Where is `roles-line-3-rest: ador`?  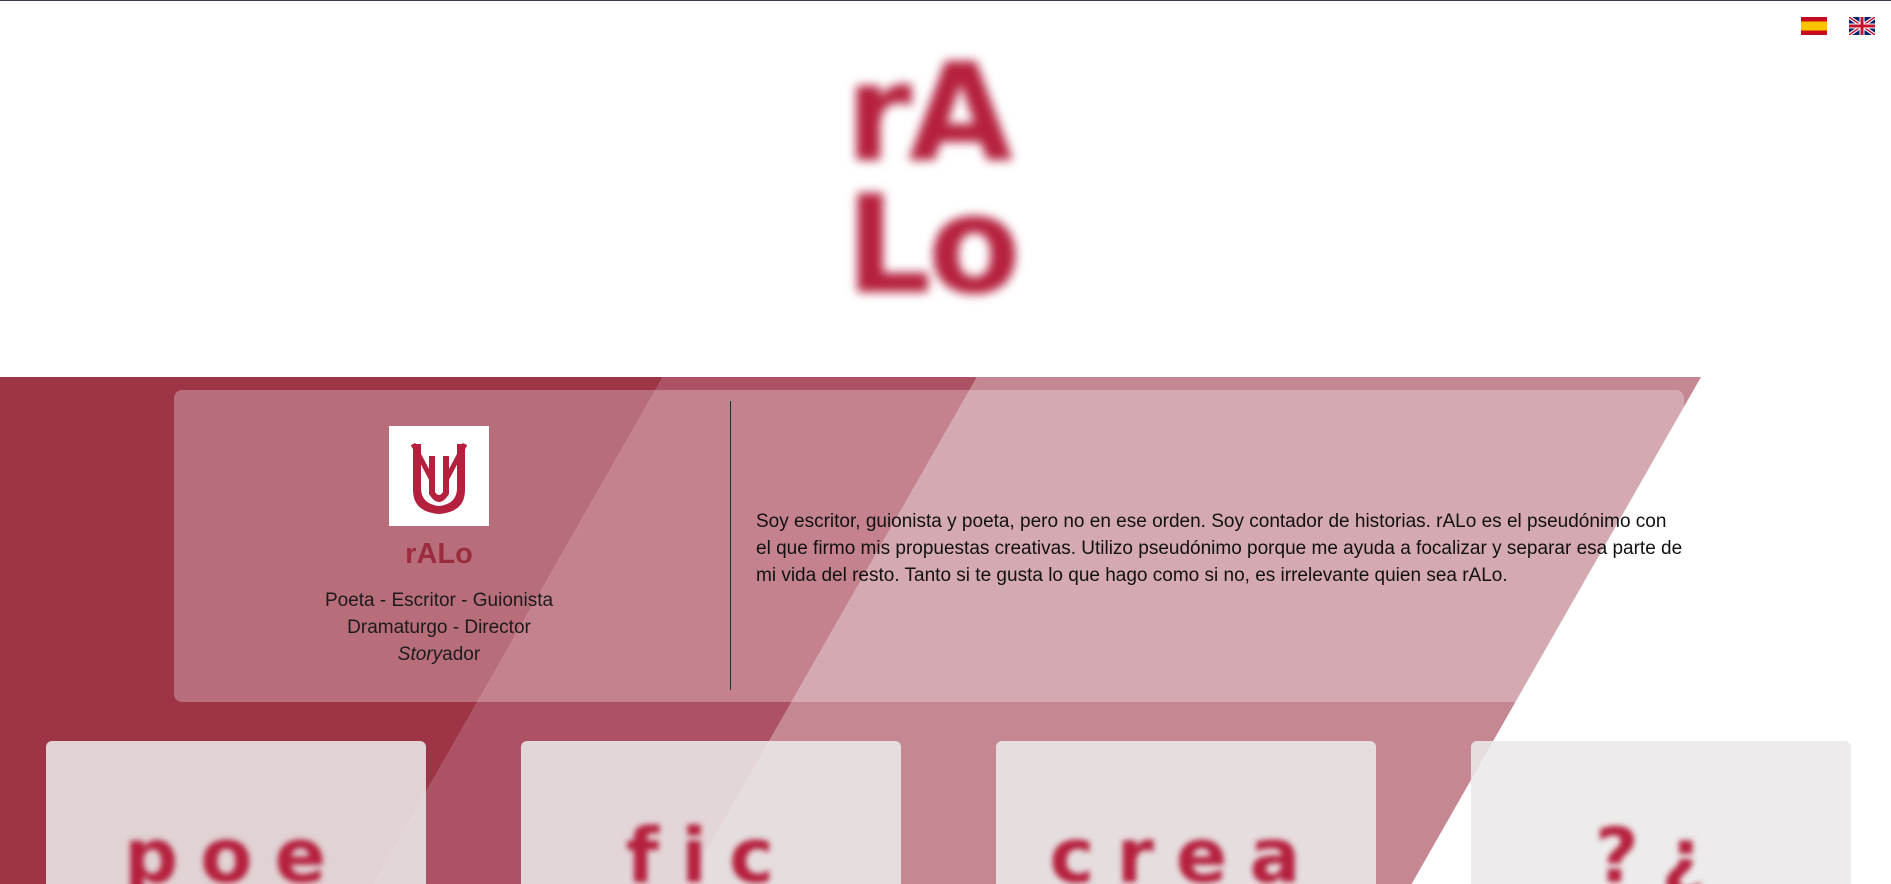
roles-line-3-rest: ador is located at coordinates (461, 654).